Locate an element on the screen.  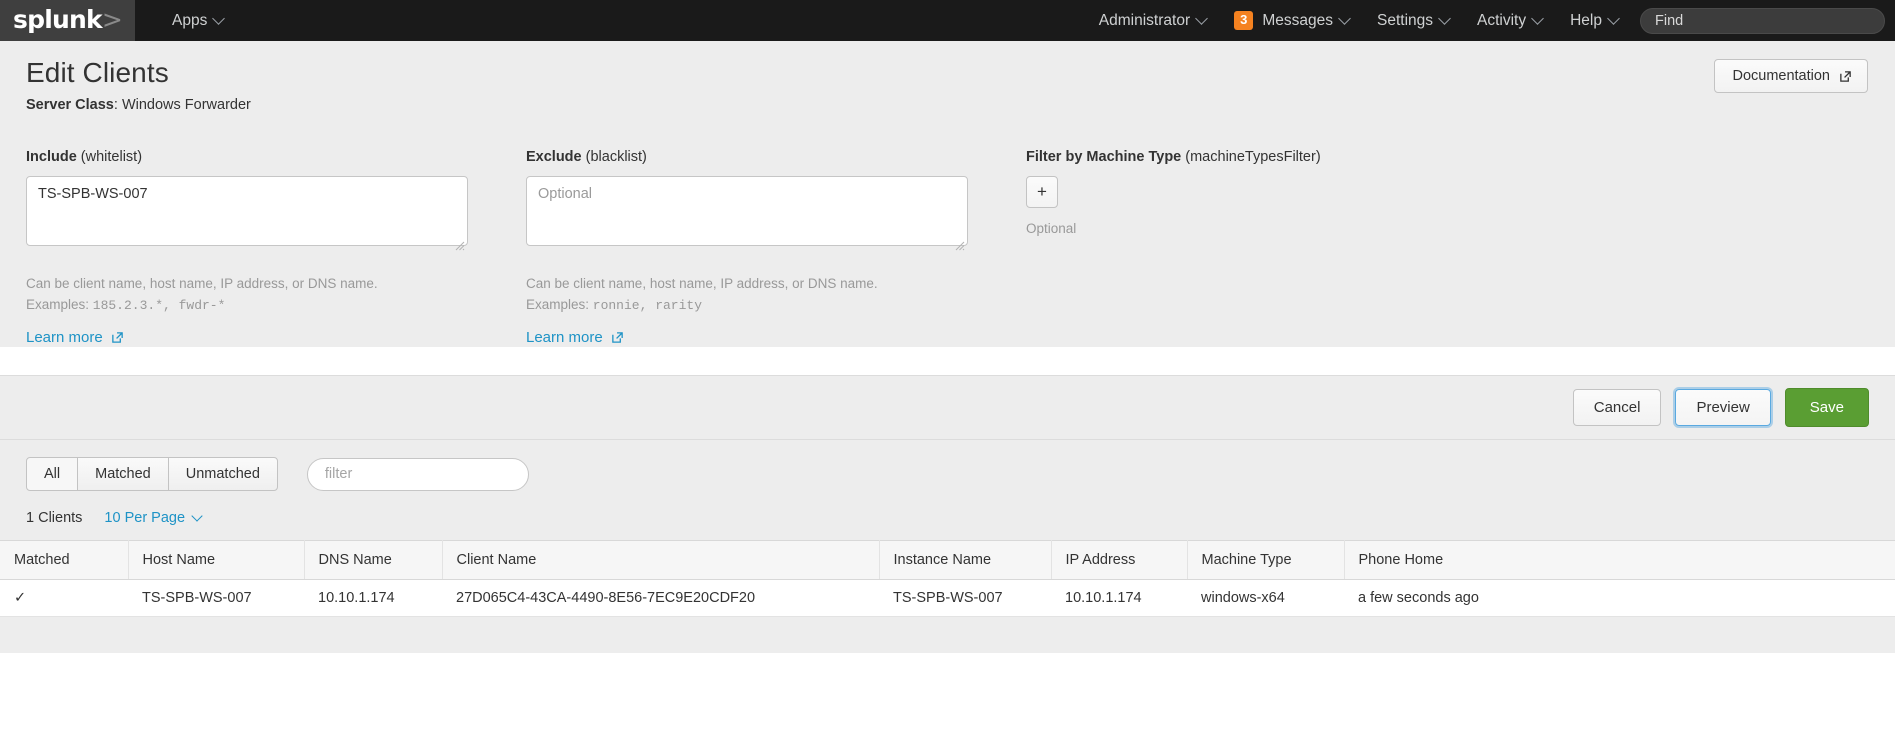
cell-client-name: 27D065C4-43CA-4490-8E56-7EC9E20CDF20 is located at coordinates (660, 598).